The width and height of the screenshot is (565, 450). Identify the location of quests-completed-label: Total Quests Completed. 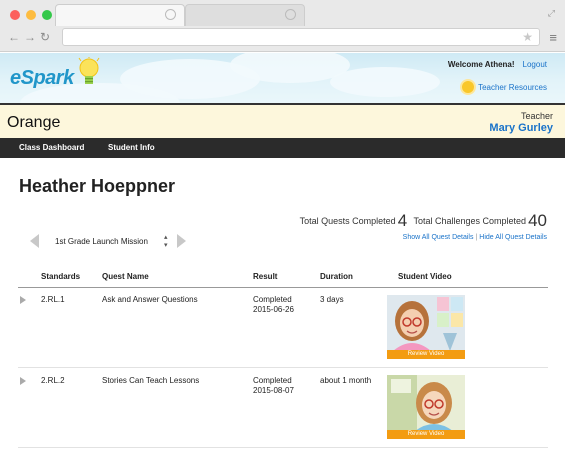
(347, 221).